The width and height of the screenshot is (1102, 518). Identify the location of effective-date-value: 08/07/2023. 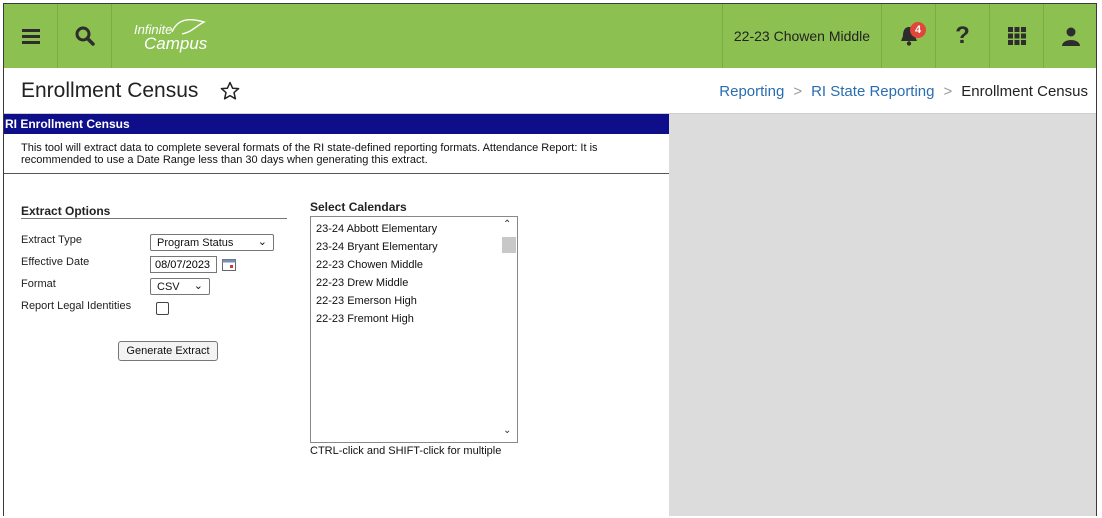
(183, 265).